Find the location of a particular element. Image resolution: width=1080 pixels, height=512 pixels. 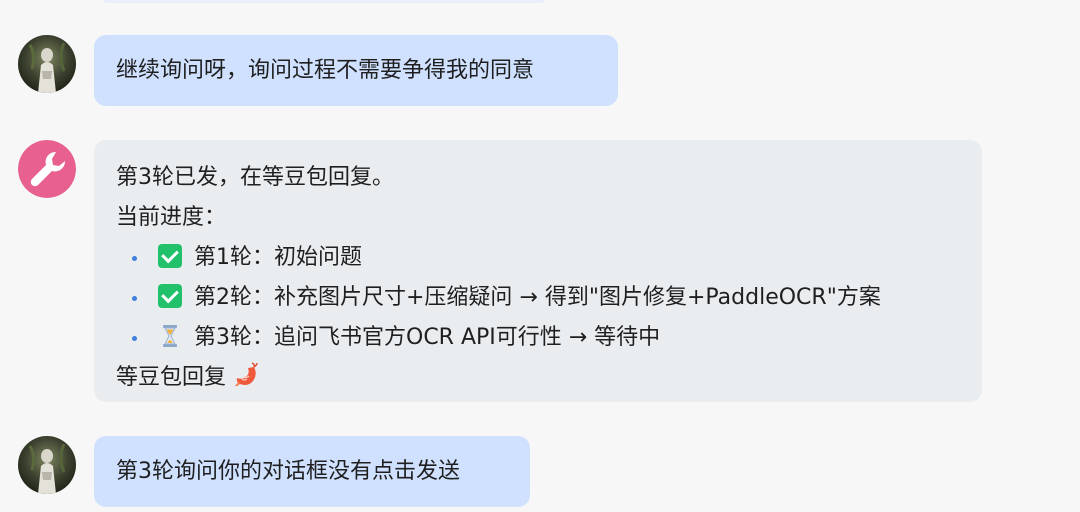

footer-text: 等豆包回复 is located at coordinates (171, 377).